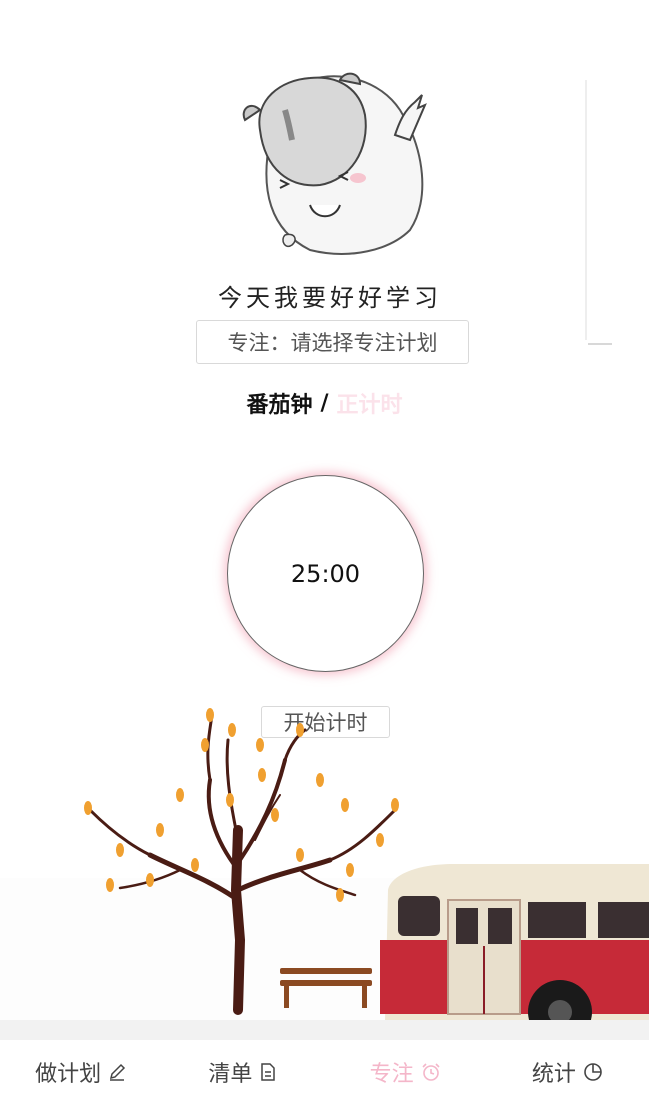 The image size is (649, 1104). I want to click on mode-stopwatch: 正计时, so click(370, 403).